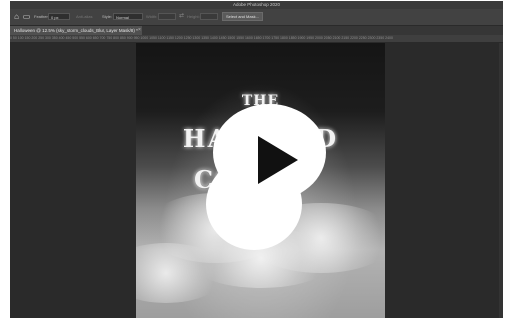 This screenshot has width=515, height=320. What do you see at coordinates (26, 16) in the screenshot?
I see `marquee-tool-icon: ▭` at bounding box center [26, 16].